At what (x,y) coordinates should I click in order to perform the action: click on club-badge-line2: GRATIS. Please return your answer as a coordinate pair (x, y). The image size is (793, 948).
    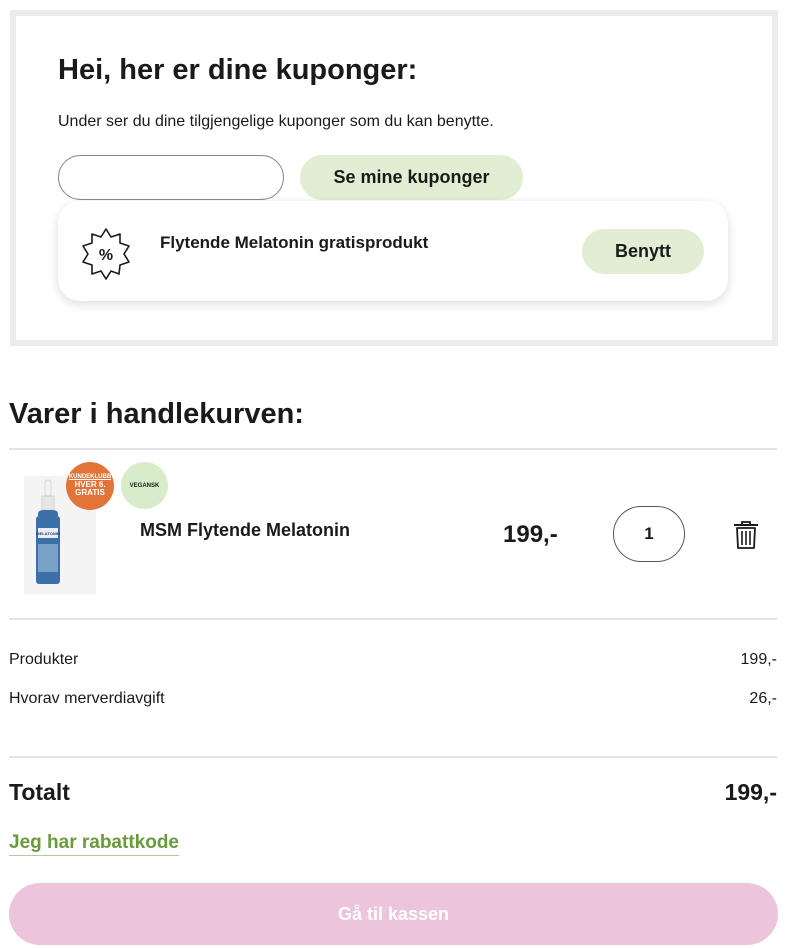
    Looking at the image, I should click on (90, 493).